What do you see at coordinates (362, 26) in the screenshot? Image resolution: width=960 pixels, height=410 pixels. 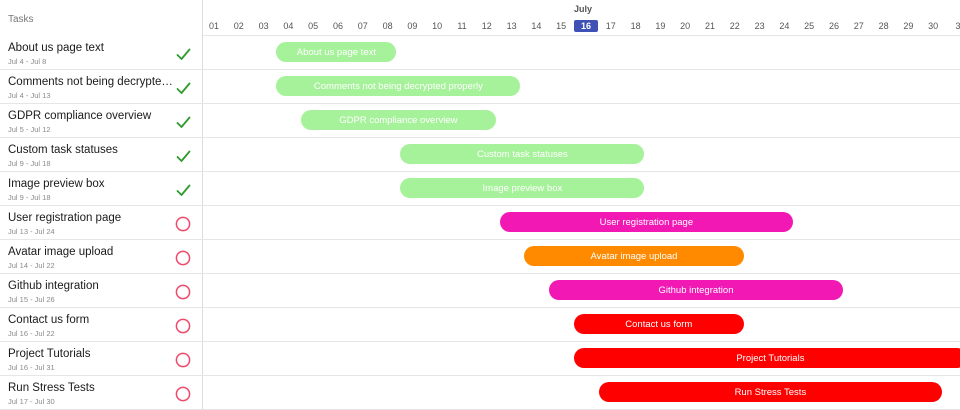 I see `day-label: 07` at bounding box center [362, 26].